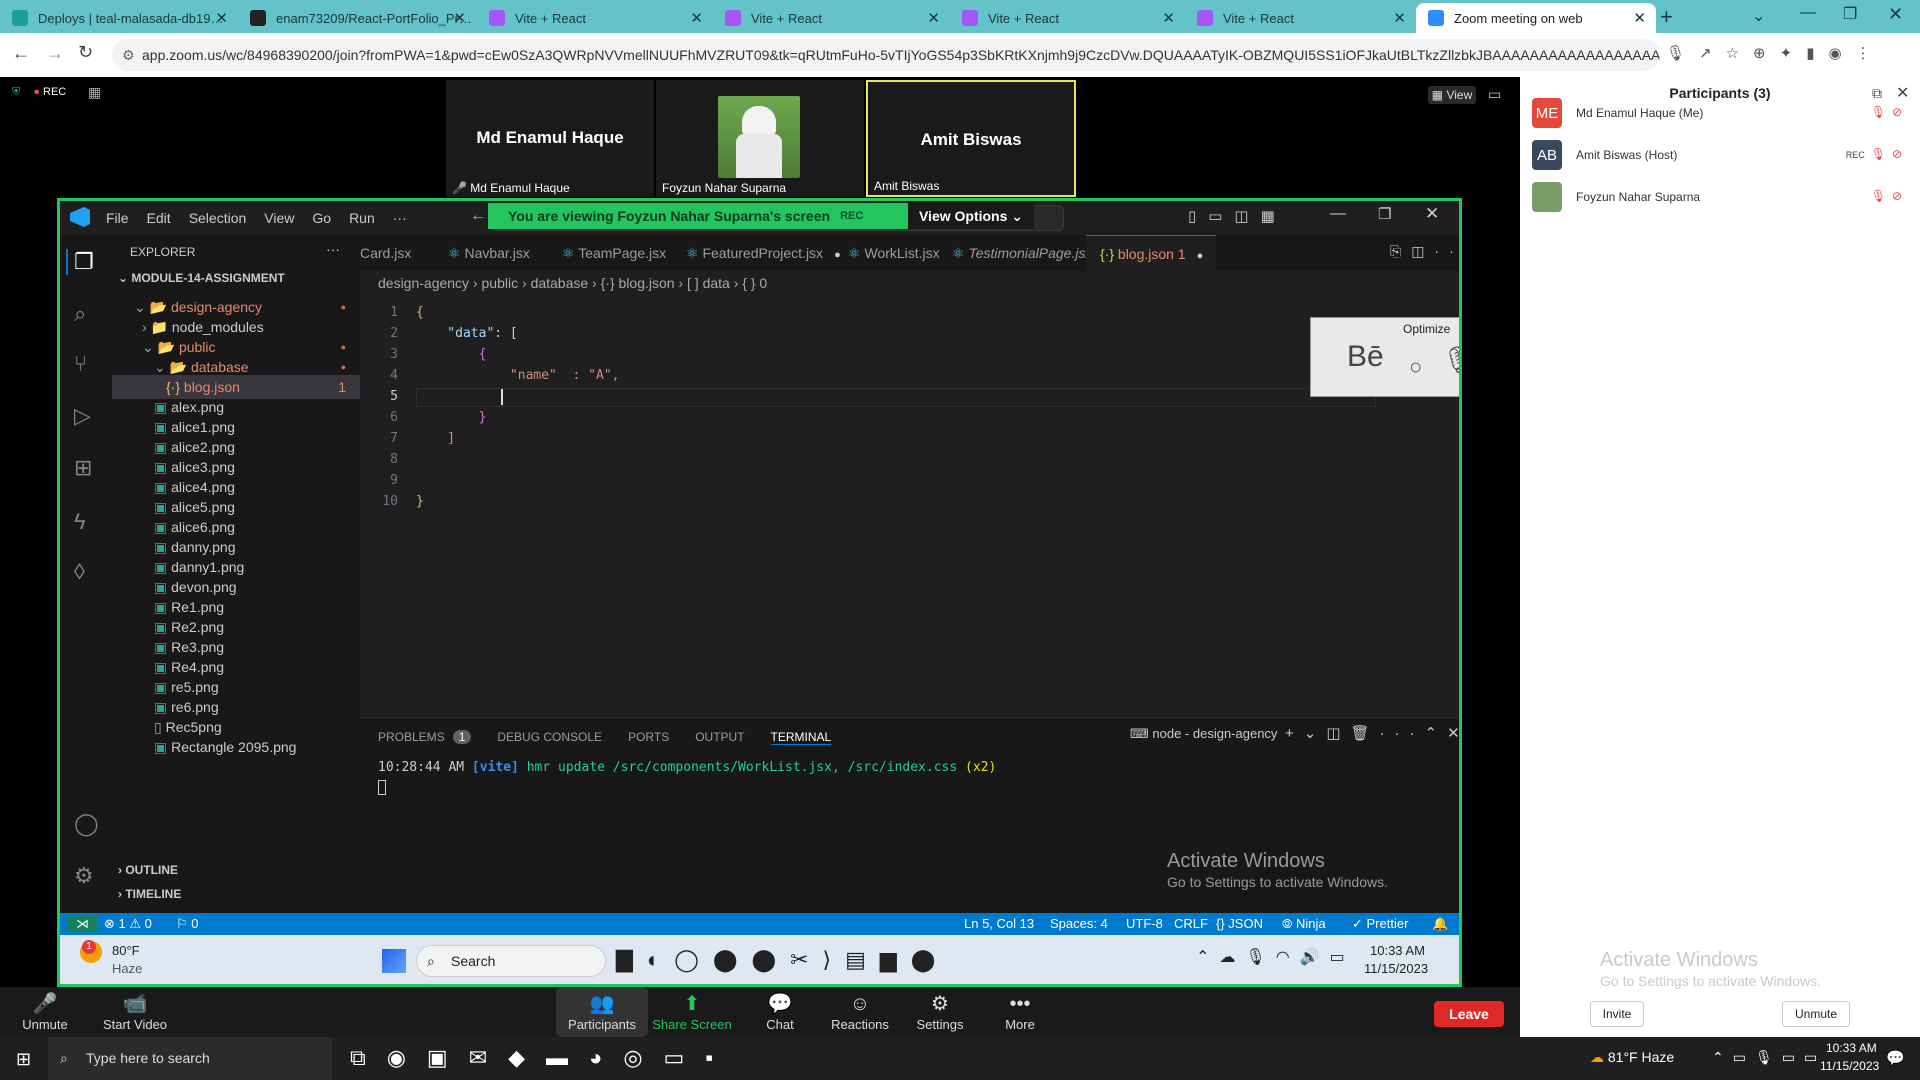 Image resolution: width=1920 pixels, height=1080 pixels. What do you see at coordinates (500, 283) in the screenshot?
I see `breadcrumb-item: public` at bounding box center [500, 283].